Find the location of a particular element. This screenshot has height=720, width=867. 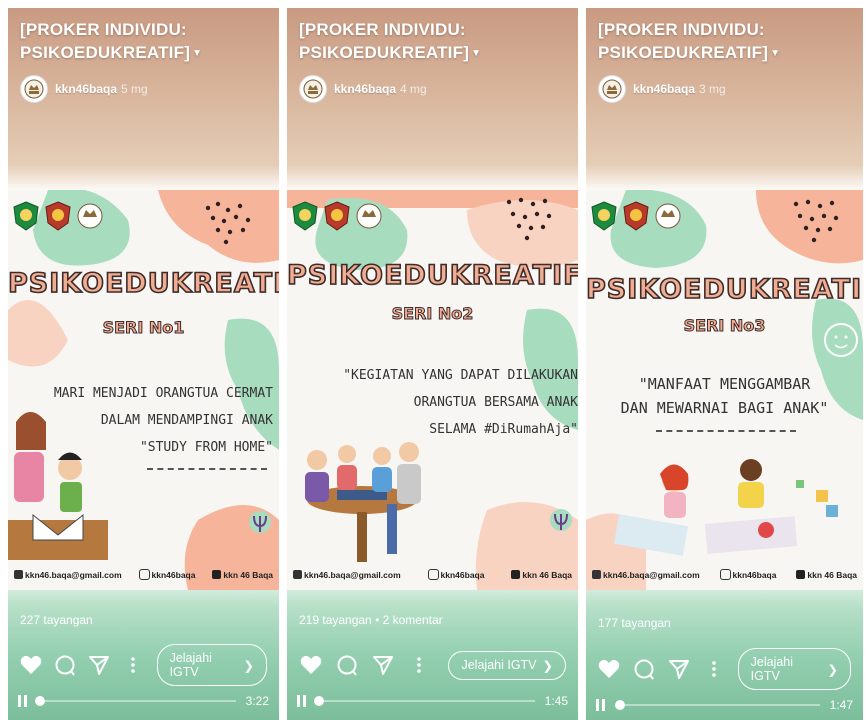

video-duration: 3:22 is located at coordinates (257, 701).